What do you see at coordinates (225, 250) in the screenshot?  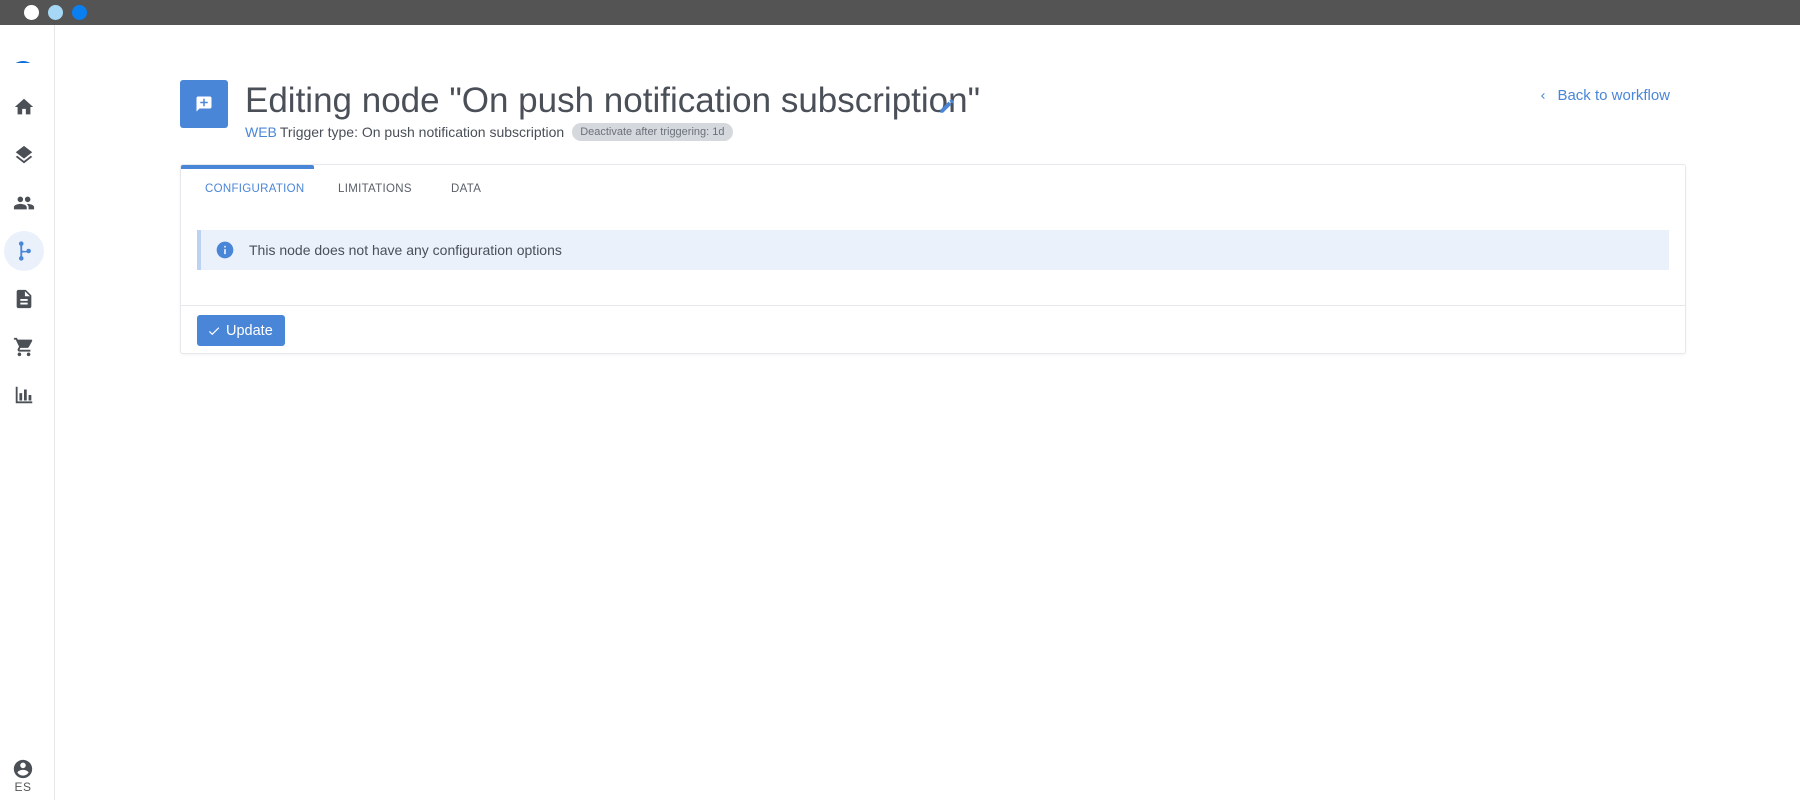 I see `info-icon` at bounding box center [225, 250].